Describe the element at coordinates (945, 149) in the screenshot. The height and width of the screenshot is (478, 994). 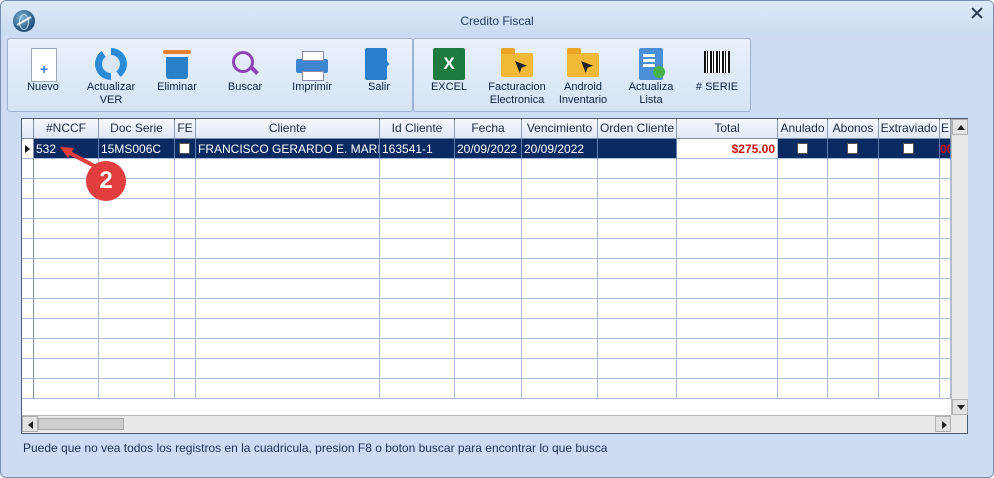
I see `cell-e: 00` at that location.